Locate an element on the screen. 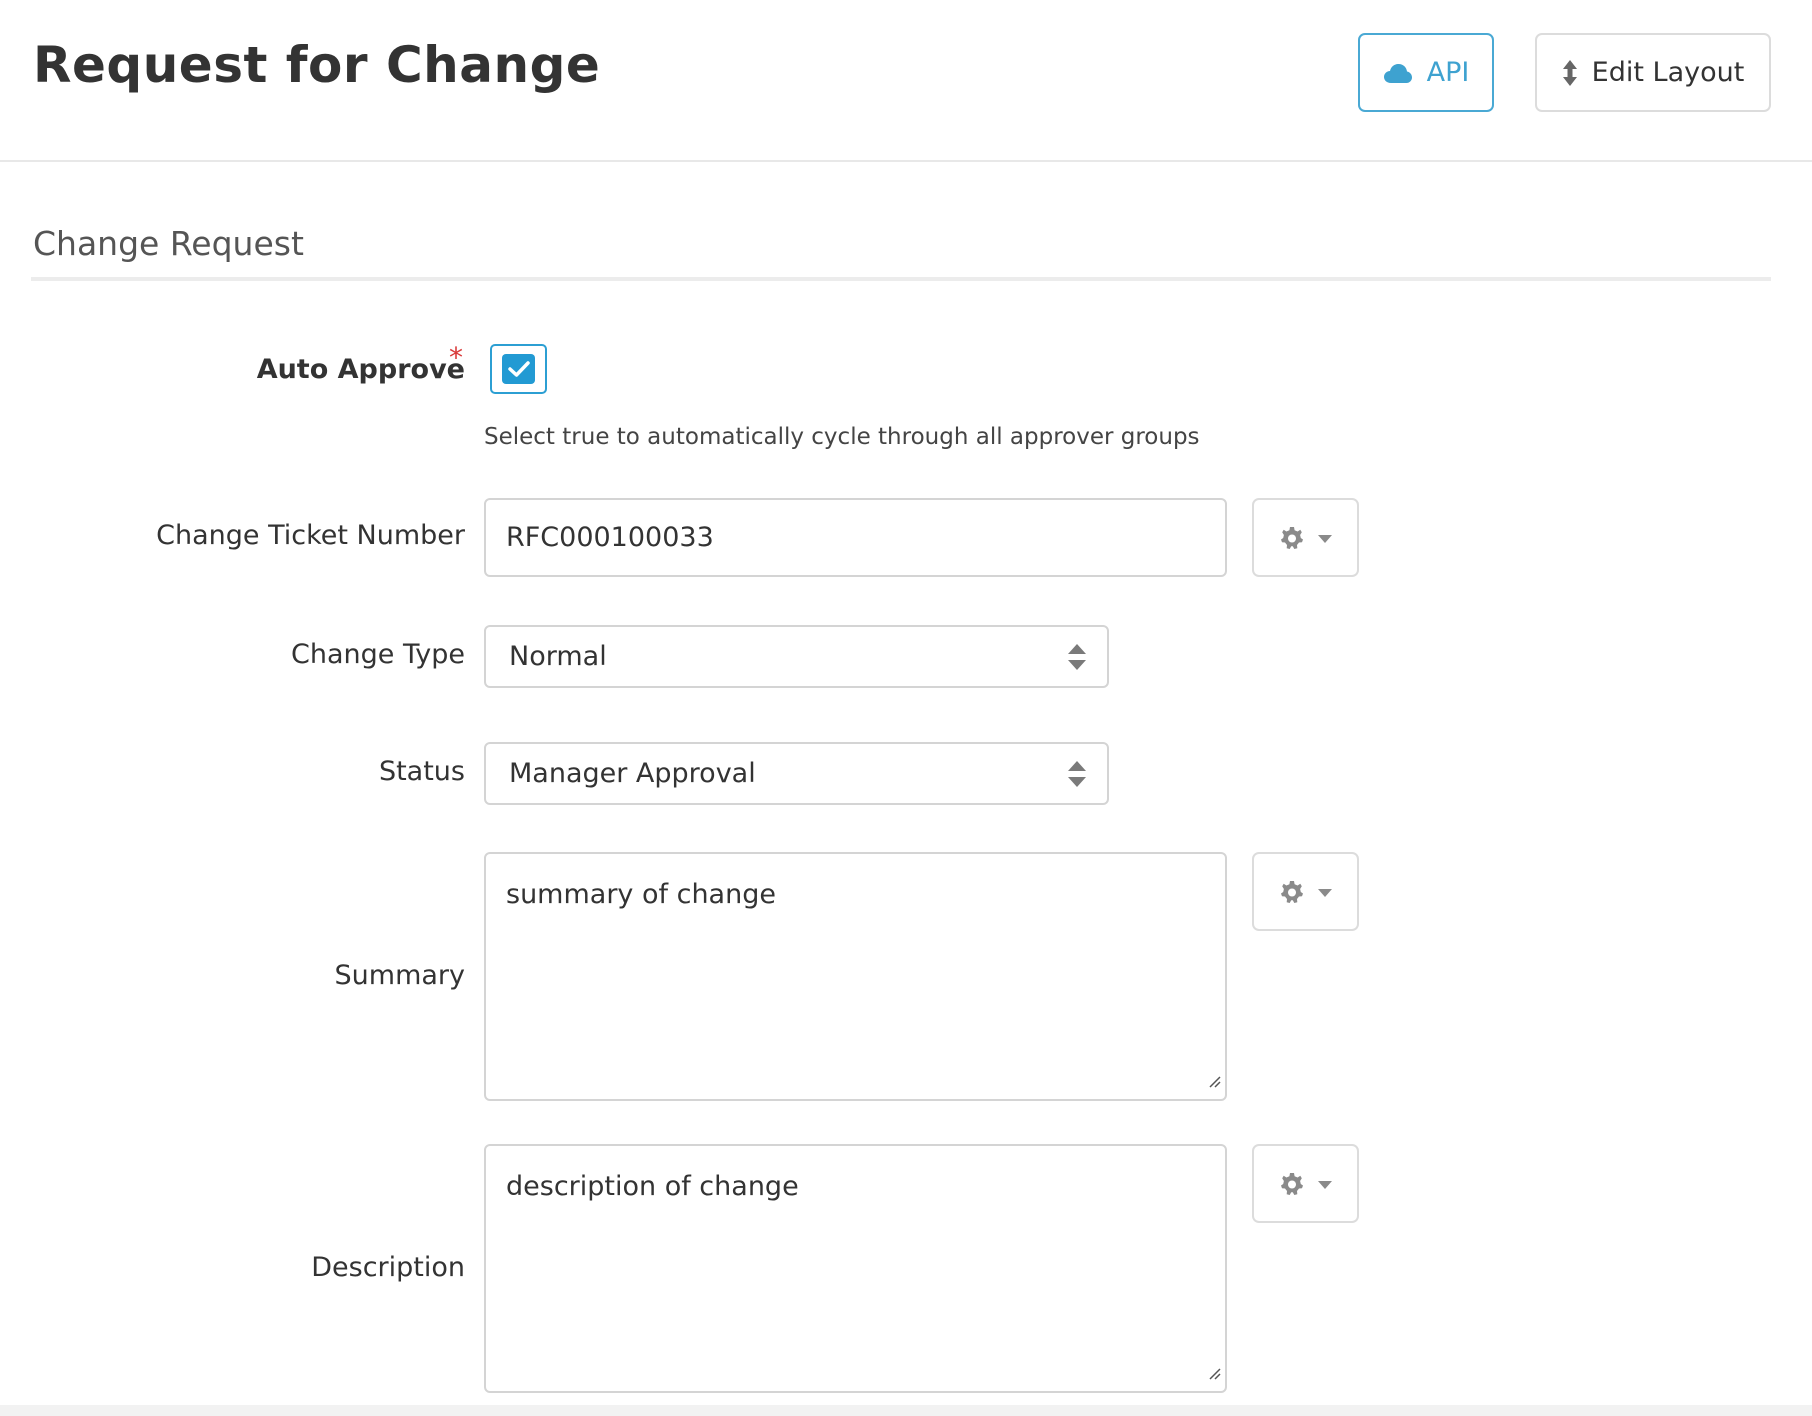 The image size is (1812, 1416). ticket-number-settings-button is located at coordinates (1305, 537).